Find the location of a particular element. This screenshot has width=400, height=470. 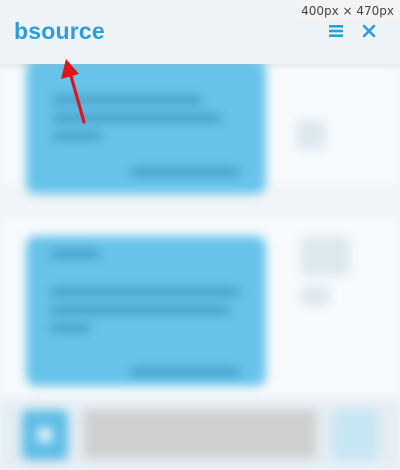

dimension-badge: 400px × 470px is located at coordinates (347, 11).